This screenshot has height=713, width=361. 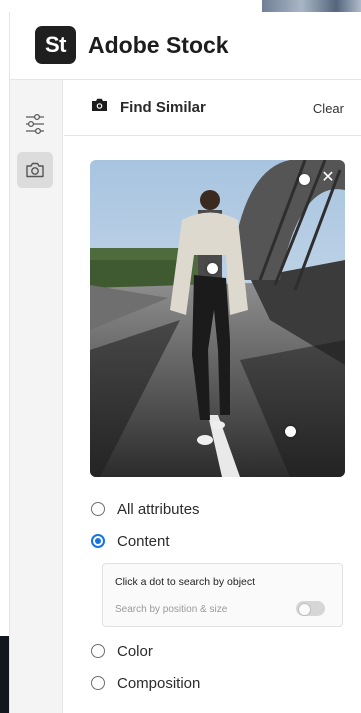 I want to click on object-dot-bridge, so click(x=304, y=179).